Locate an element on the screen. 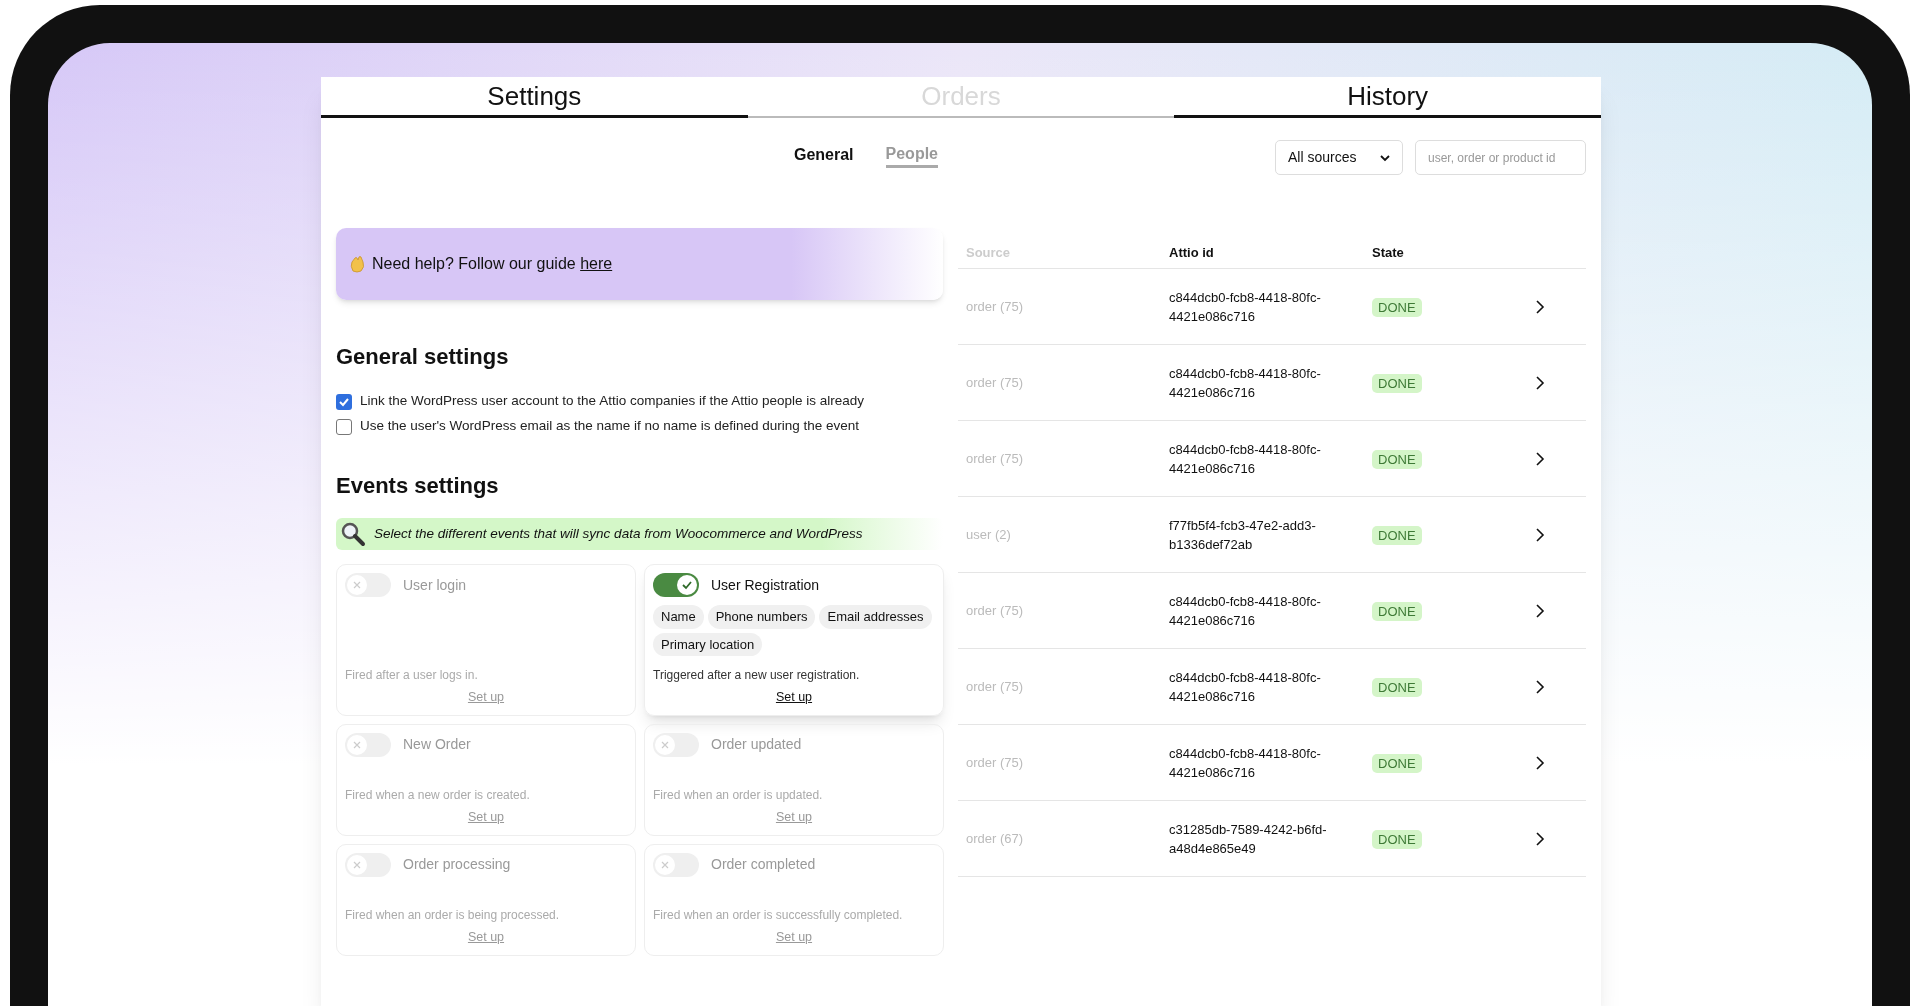  field-tag: Primary location is located at coordinates (708, 644).